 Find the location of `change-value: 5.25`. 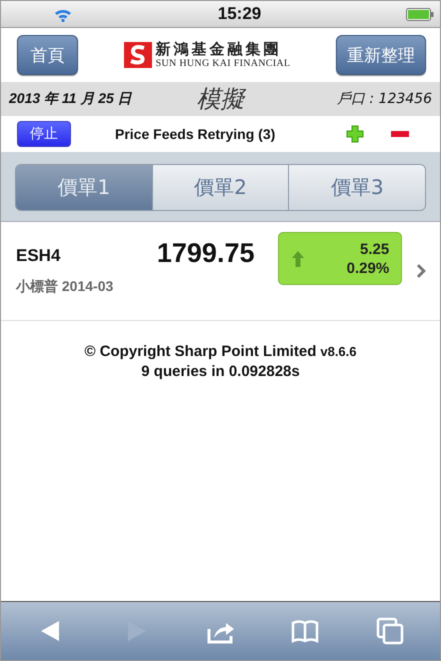

change-value: 5.25 is located at coordinates (375, 249).